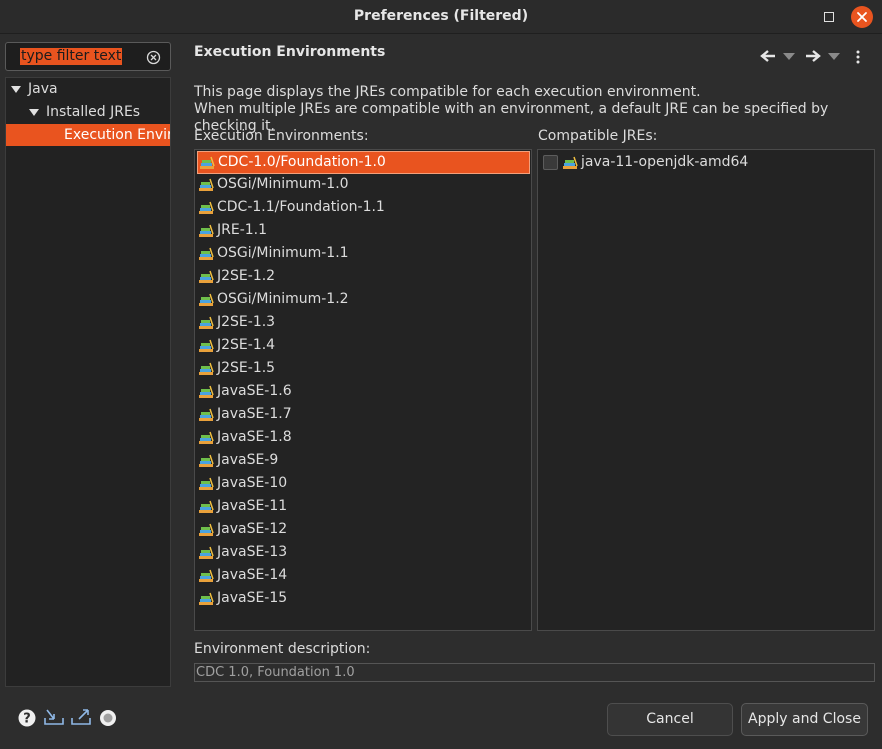  I want to click on env-list-item: JavaSE-1.8, so click(363, 438).